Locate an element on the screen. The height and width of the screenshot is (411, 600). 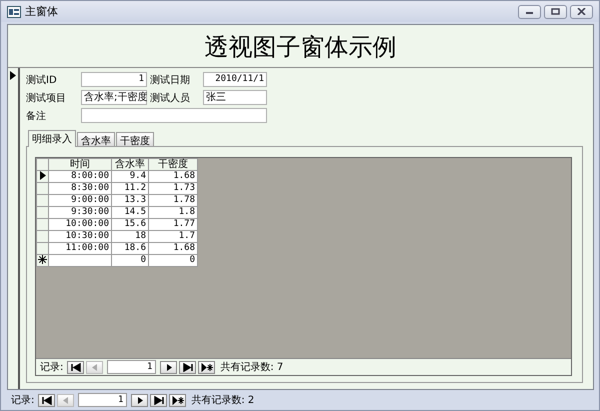
close-icon is located at coordinates (581, 11).